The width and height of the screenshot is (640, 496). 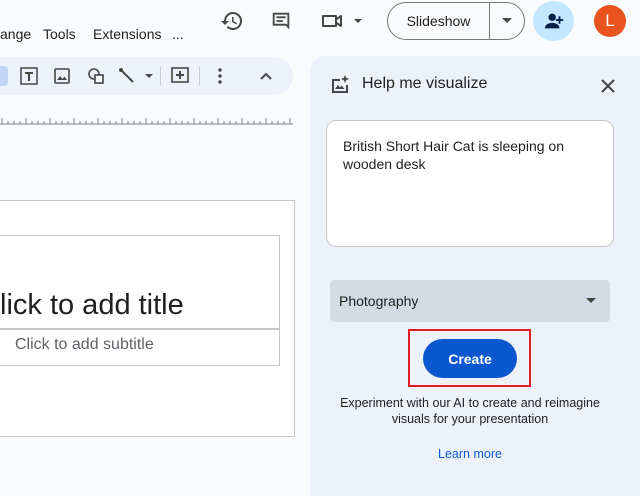 I want to click on text-box-icon, so click(x=29, y=76).